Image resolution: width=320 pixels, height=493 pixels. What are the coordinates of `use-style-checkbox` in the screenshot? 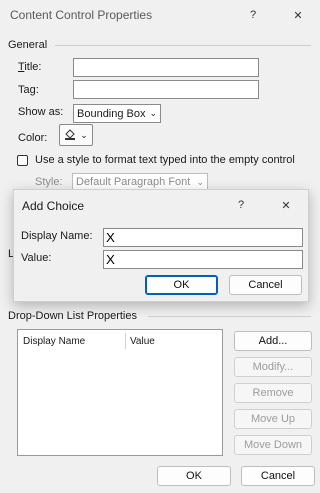 It's located at (22, 160).